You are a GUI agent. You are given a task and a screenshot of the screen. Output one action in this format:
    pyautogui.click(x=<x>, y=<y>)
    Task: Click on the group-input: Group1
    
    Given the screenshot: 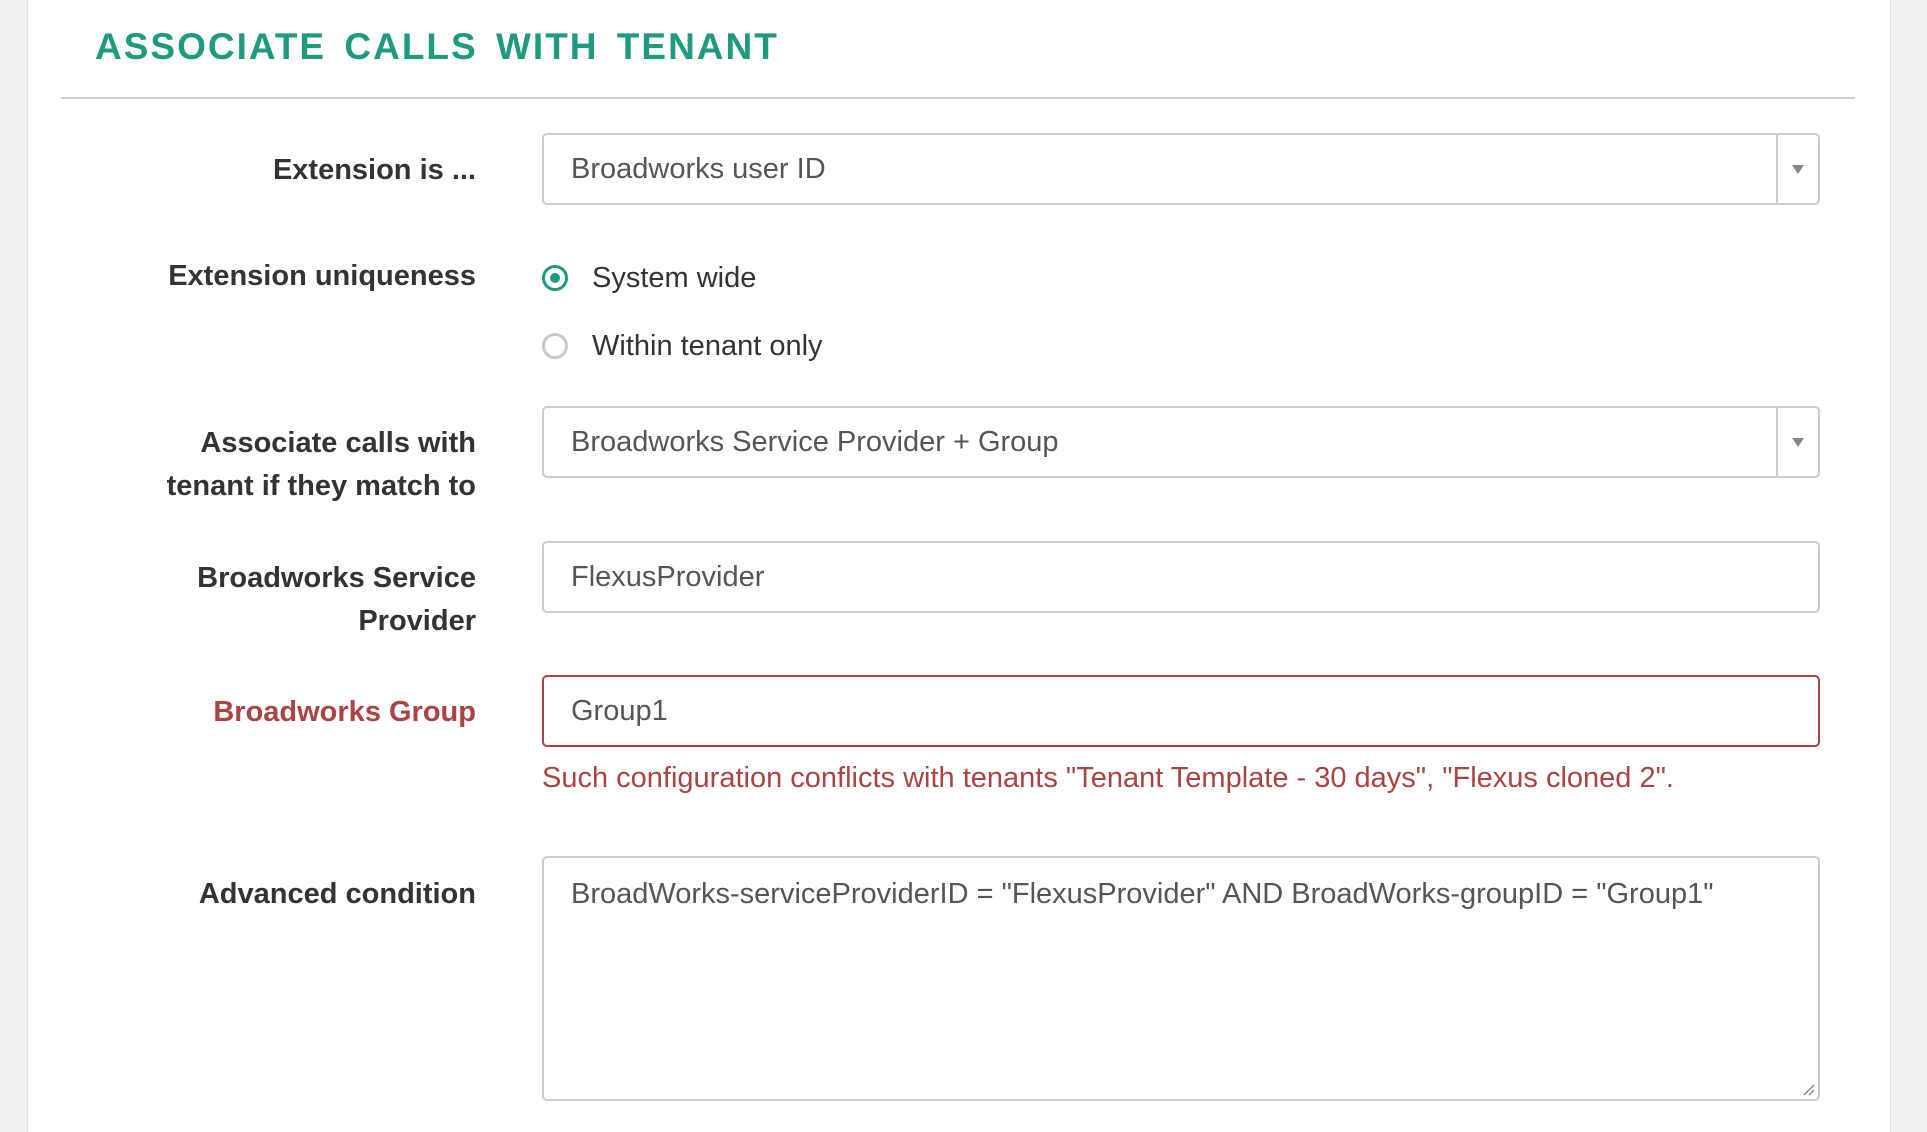 What is the action you would take?
    pyautogui.click(x=1181, y=711)
    